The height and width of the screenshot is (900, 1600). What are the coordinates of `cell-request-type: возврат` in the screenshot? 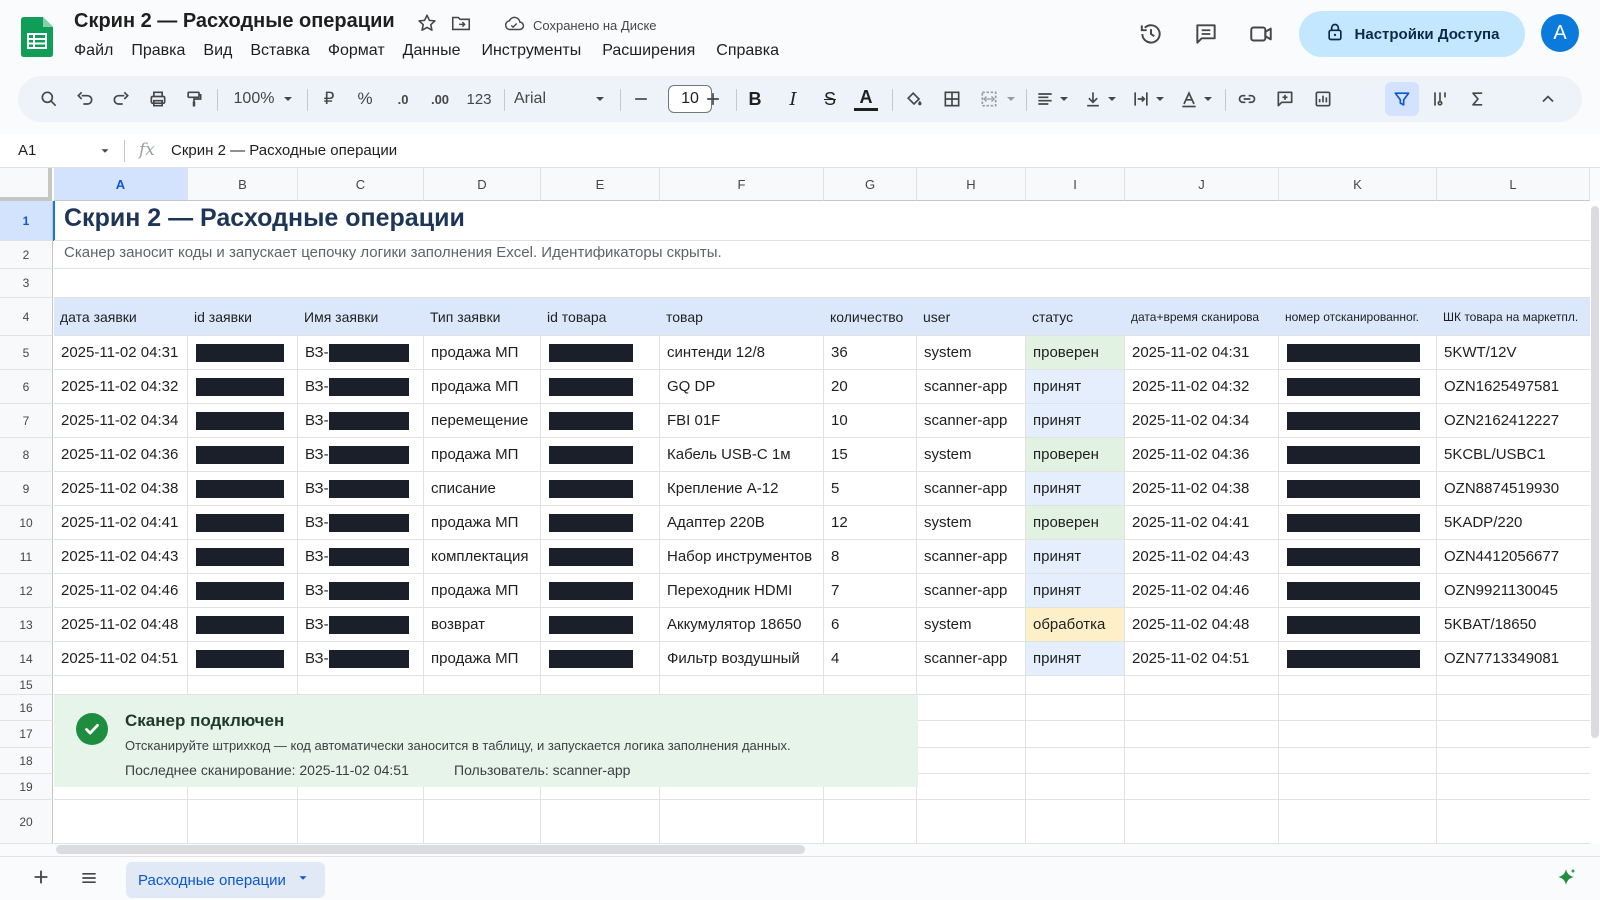 It's located at (482, 624).